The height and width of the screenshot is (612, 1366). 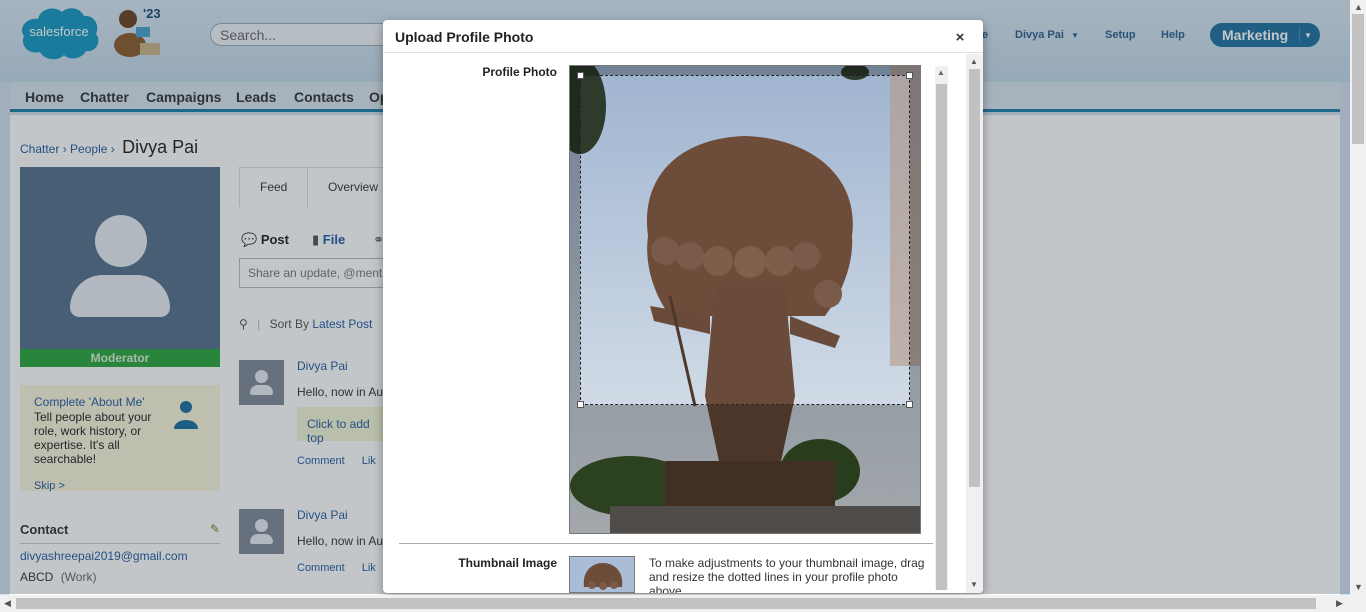 I want to click on scroll-left-icon: ◀, so click(x=7, y=603).